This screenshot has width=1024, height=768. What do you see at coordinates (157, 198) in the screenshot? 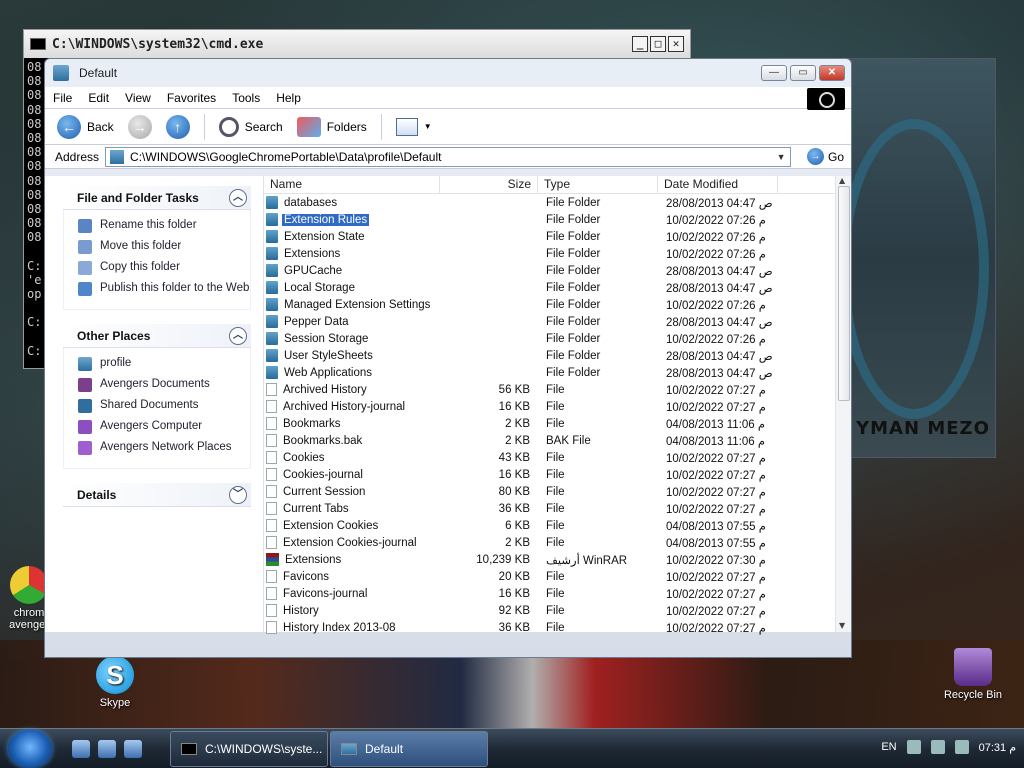
I see `panel-header: File and Folder Tasks ︿` at bounding box center [157, 198].